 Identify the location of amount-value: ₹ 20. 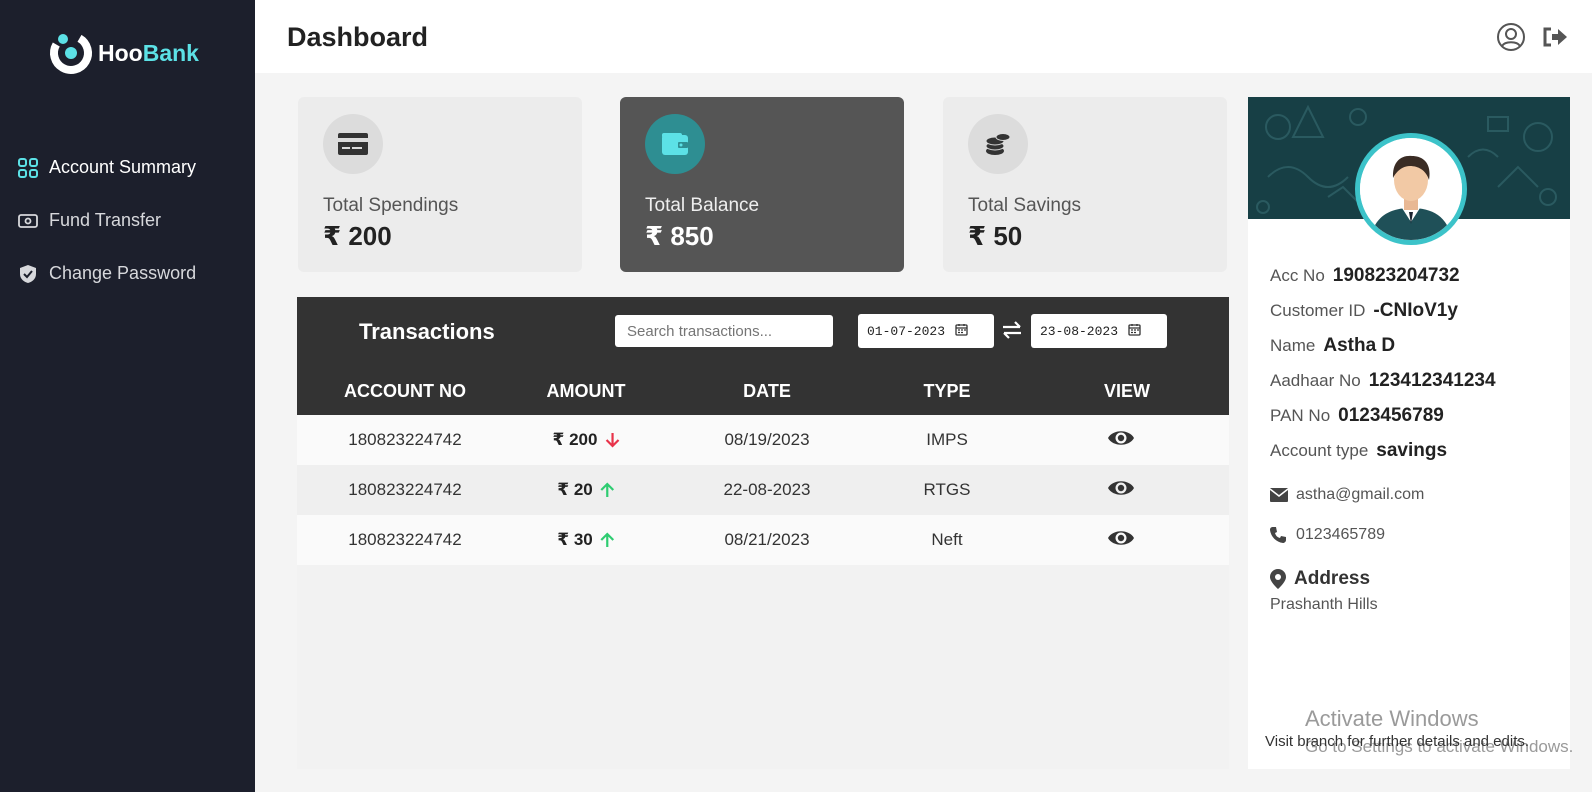
(575, 489).